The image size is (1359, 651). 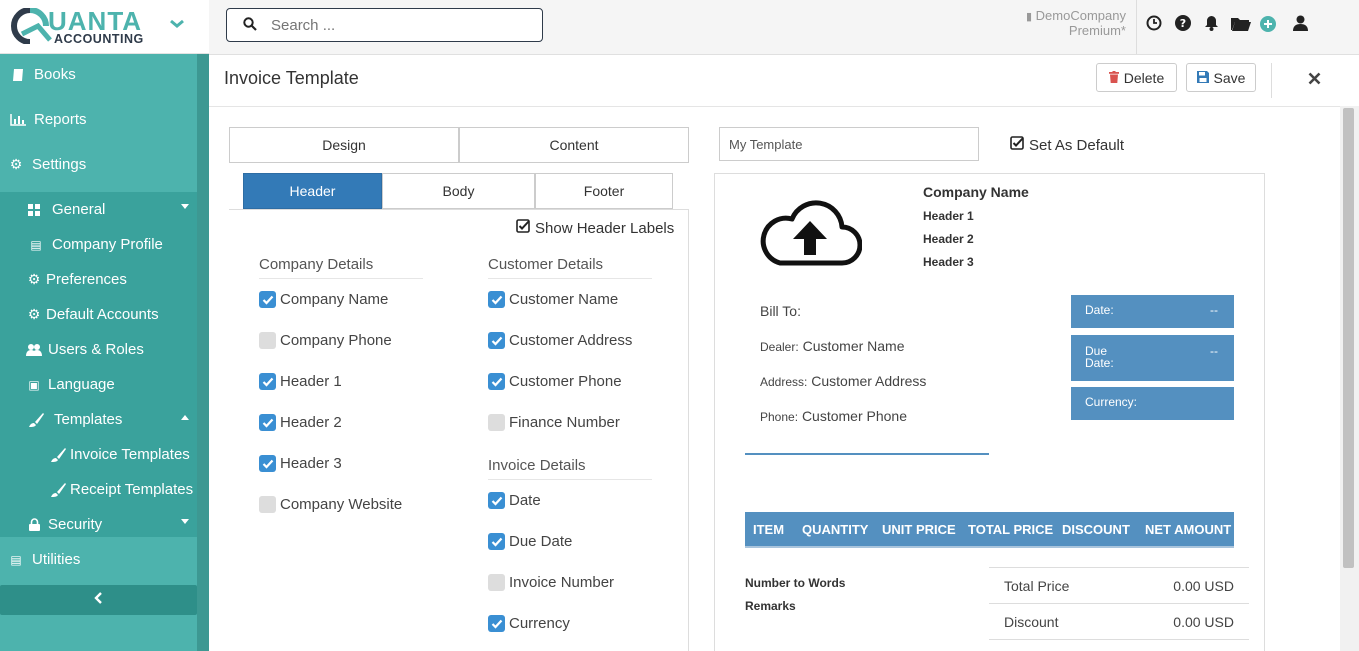 I want to click on checkbox-customer-phone: Customer Phone, so click(x=555, y=381).